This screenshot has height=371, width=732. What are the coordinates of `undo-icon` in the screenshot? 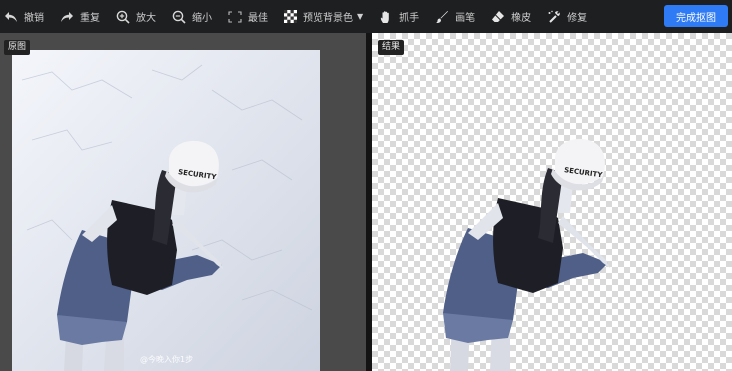 It's located at (11, 17).